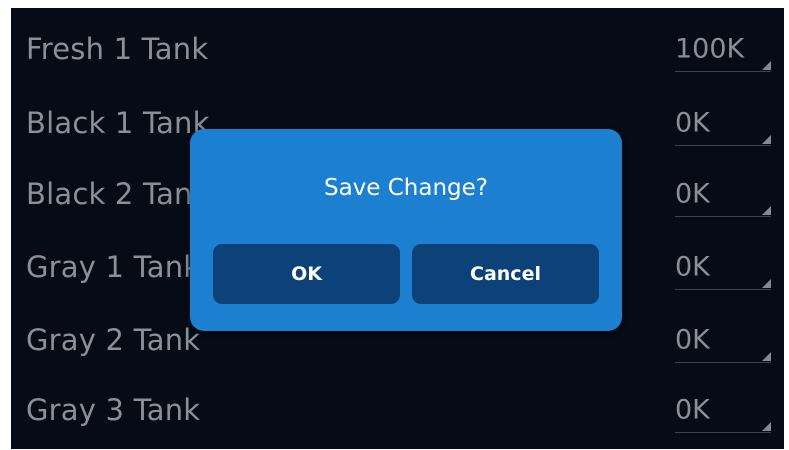  I want to click on tank-value: 100K, so click(710, 49).